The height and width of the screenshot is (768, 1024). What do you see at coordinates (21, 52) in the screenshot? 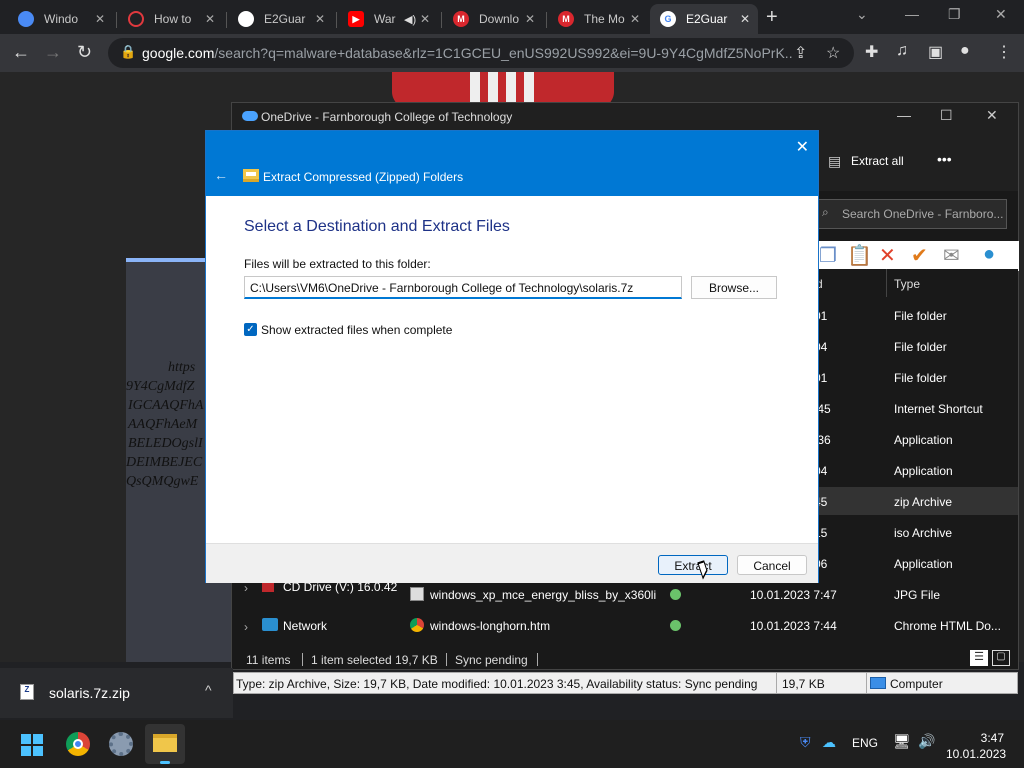
I see `back-icon: ←` at bounding box center [21, 52].